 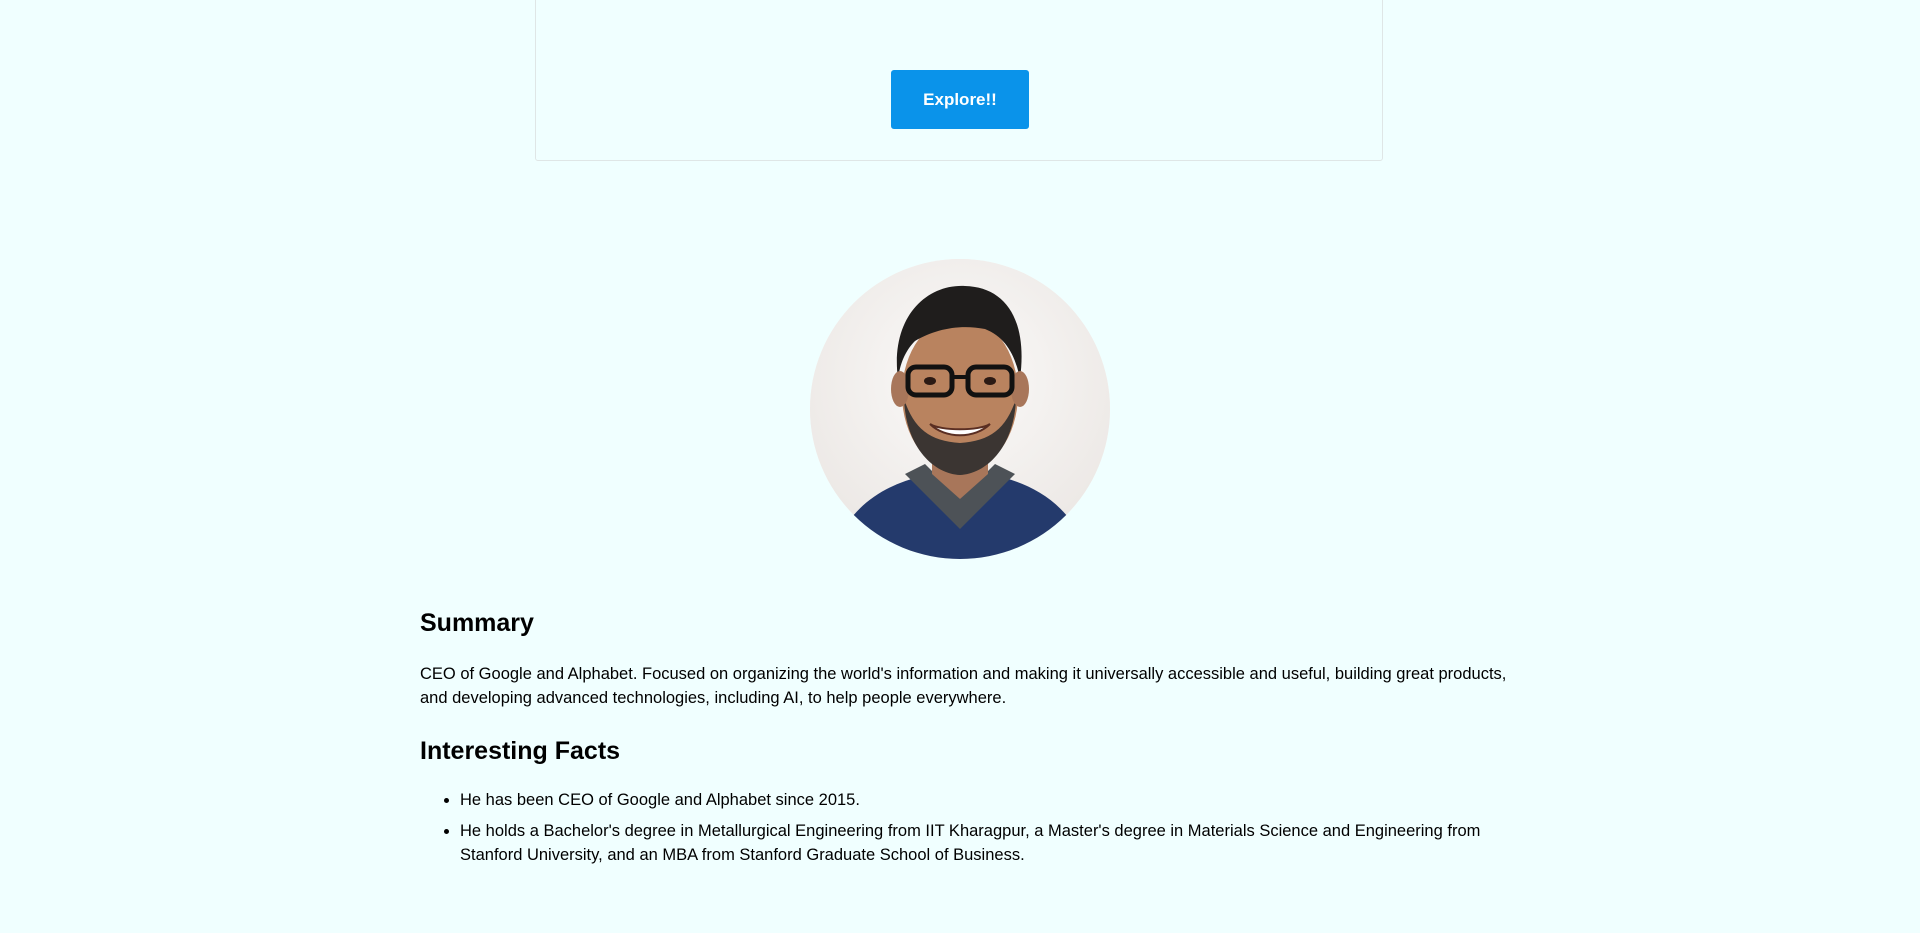 I want to click on facts-heading: Interesting Facts, so click(x=520, y=751).